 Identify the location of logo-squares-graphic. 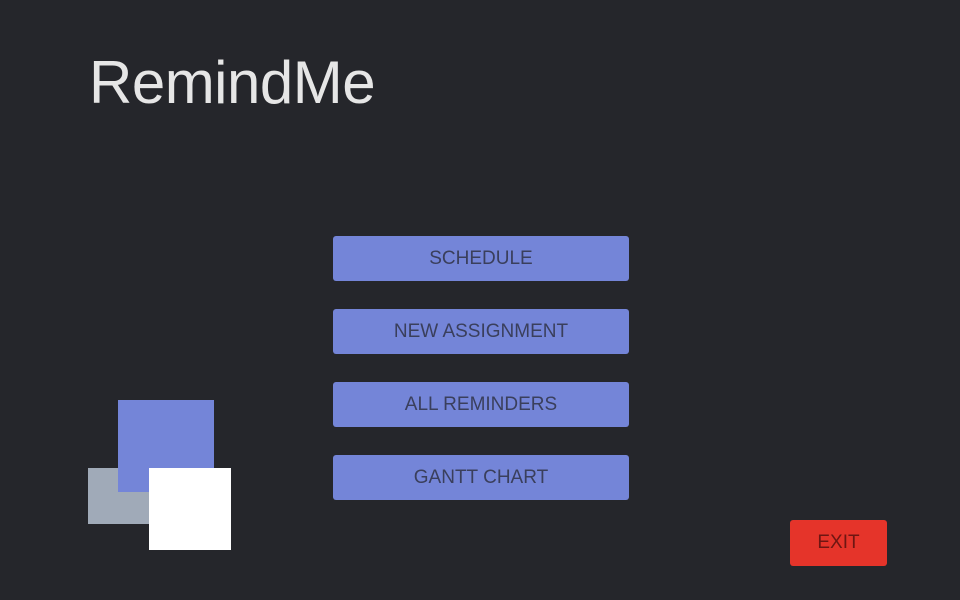
(160, 476).